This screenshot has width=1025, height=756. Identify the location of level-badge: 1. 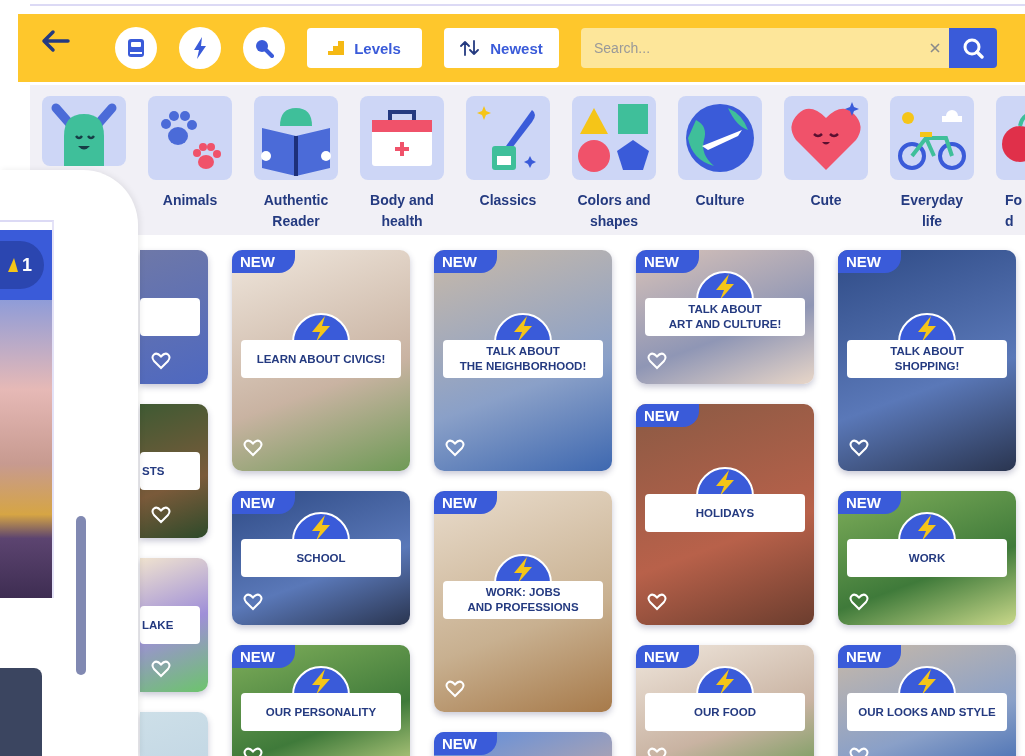
(22, 265).